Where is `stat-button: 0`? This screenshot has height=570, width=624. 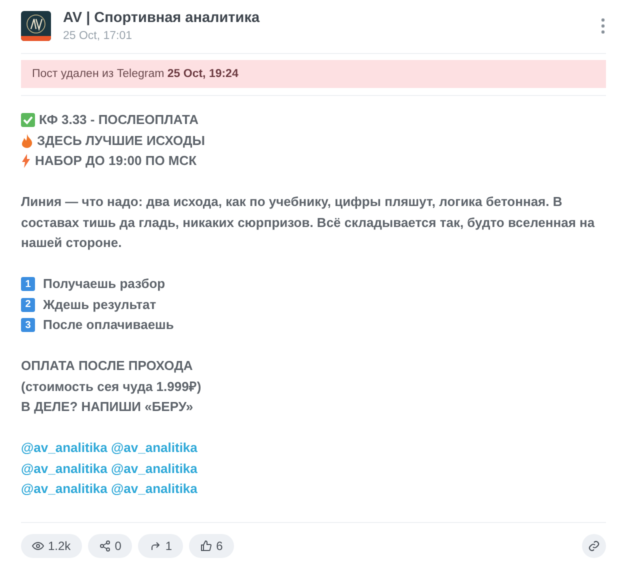 stat-button: 0 is located at coordinates (110, 546).